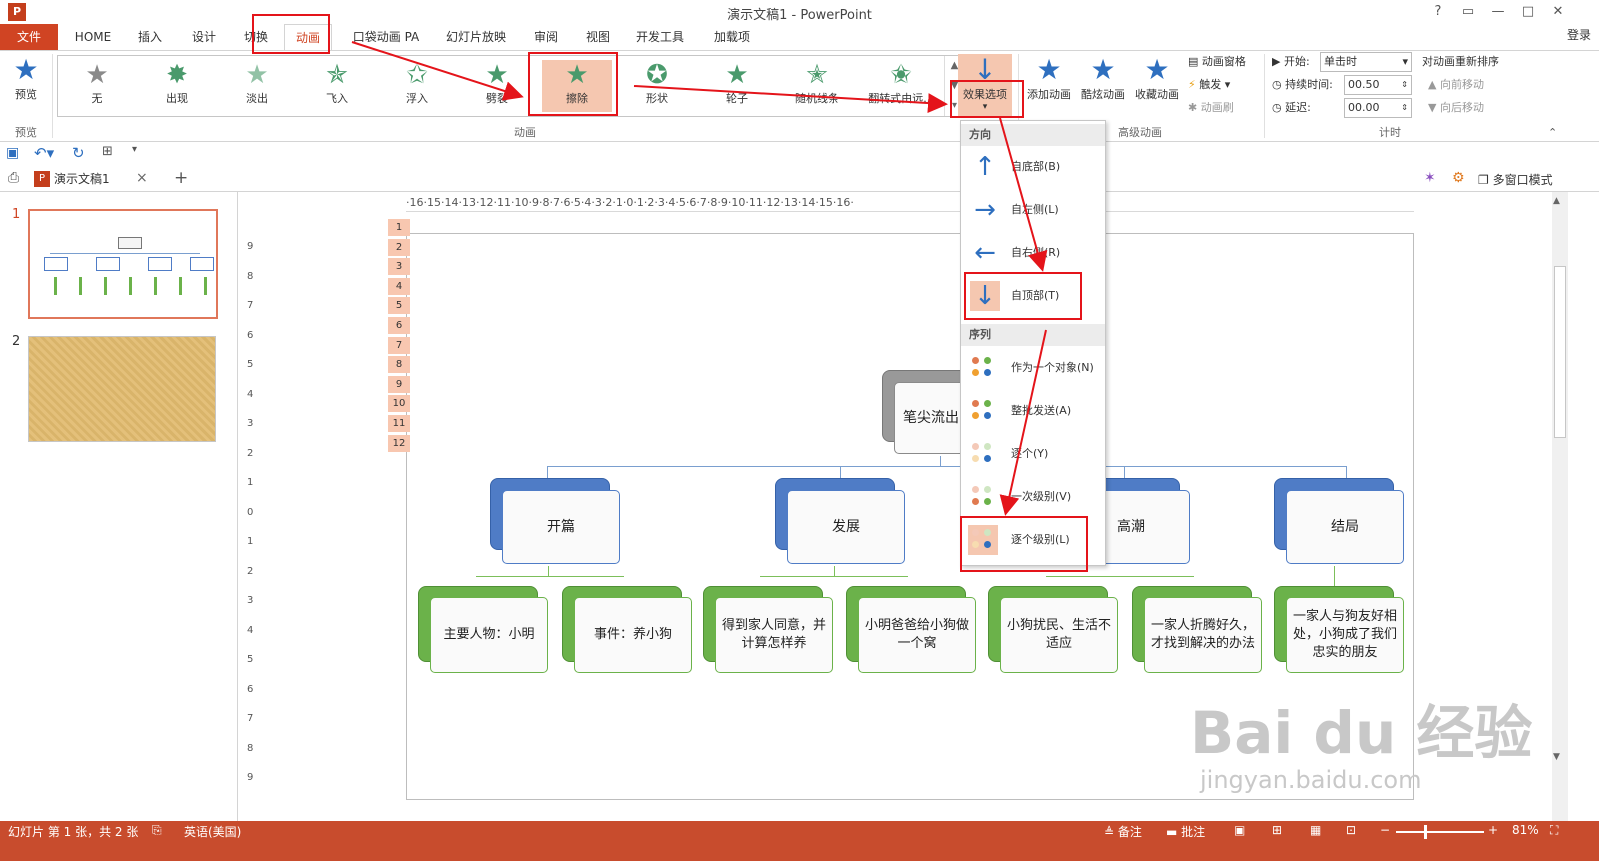 The image size is (1599, 861). Describe the element at coordinates (1174, 832) in the screenshot. I see `comment-icon: ▬` at that location.